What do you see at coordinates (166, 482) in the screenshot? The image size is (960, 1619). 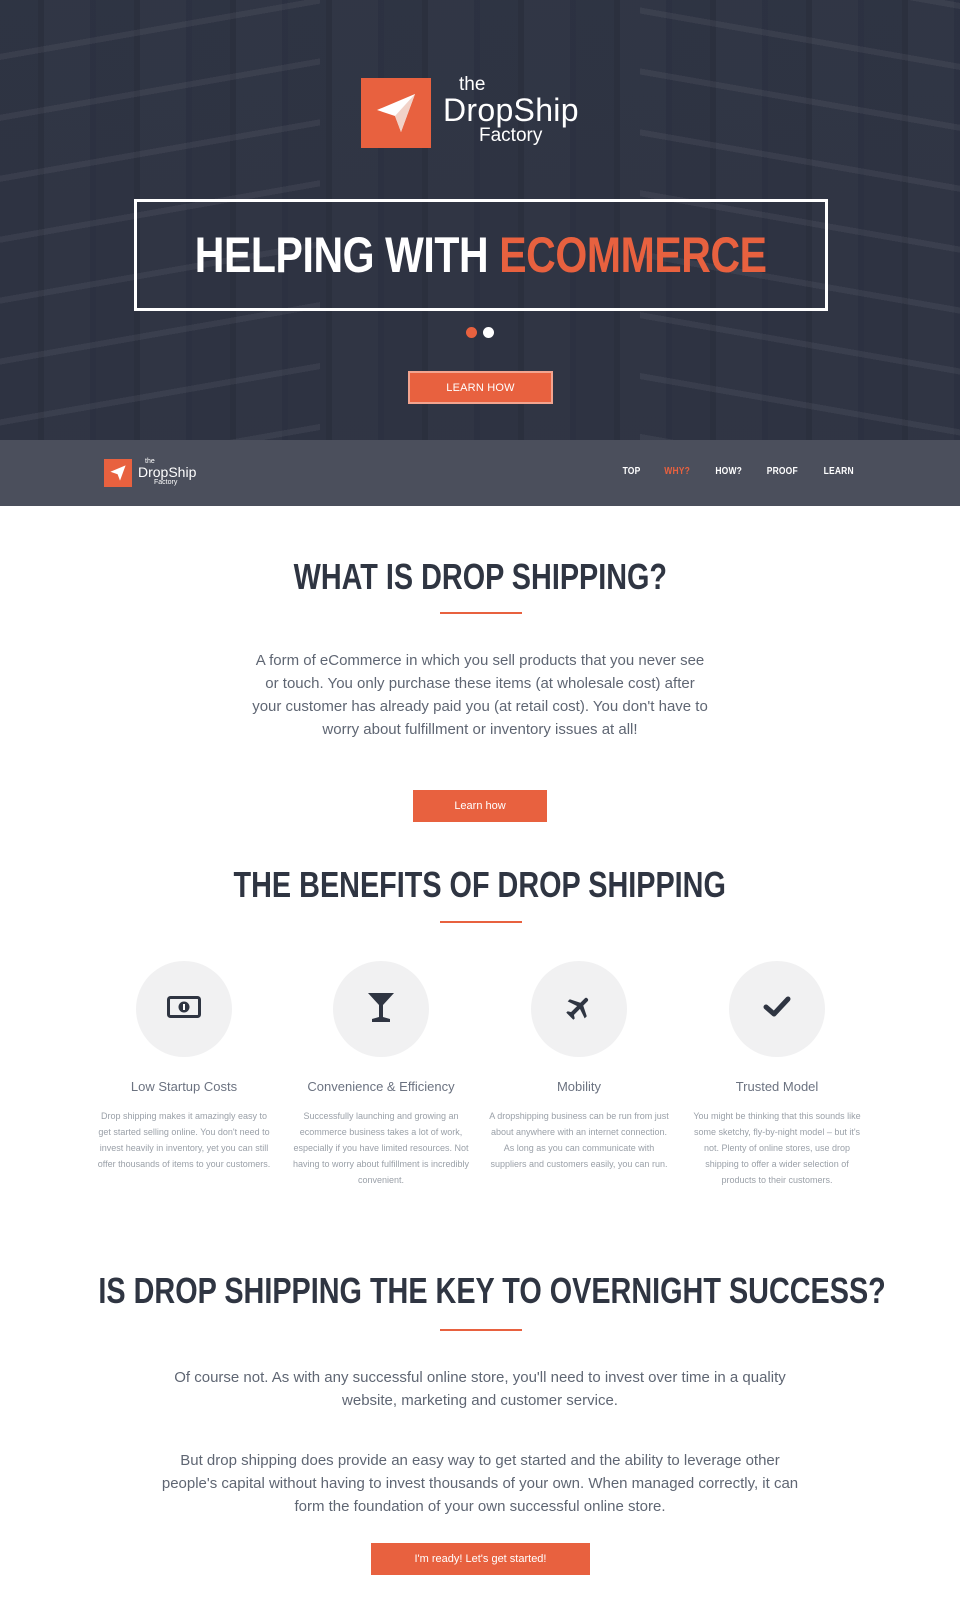 I see `nav-logo-factory: Factory` at bounding box center [166, 482].